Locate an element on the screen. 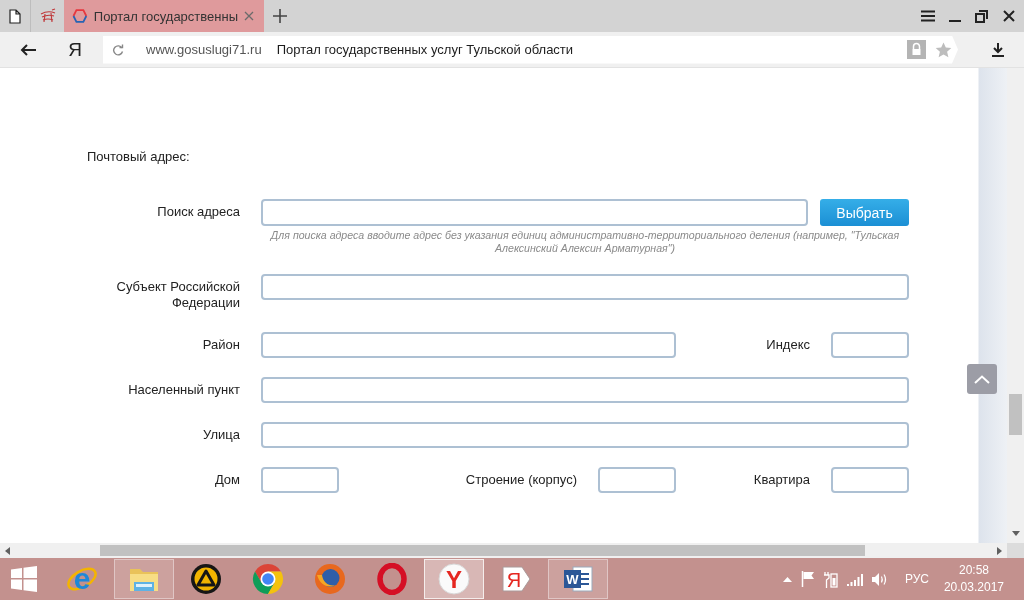 The height and width of the screenshot is (600, 1024). windows-logo-icon is located at coordinates (24, 579).